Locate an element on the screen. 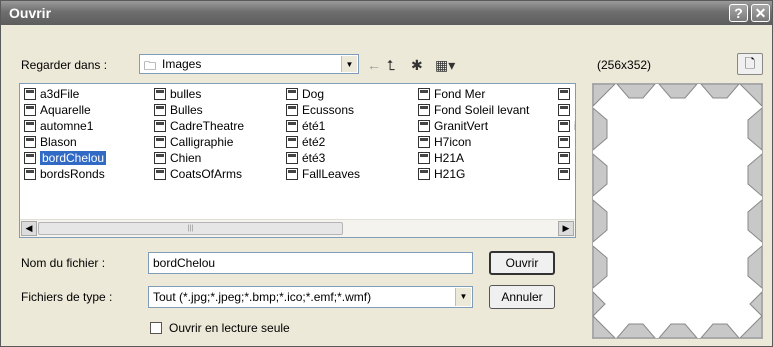 This screenshot has width=773, height=347. list-item: bordsRonds is located at coordinates (64, 174).